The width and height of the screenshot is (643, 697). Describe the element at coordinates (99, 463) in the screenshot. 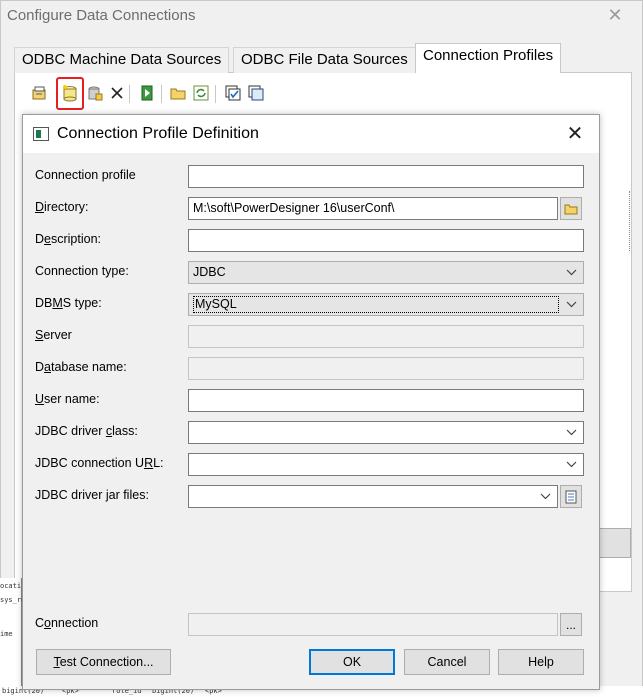

I see `jdbc-connection-url-label: JDBC connection URL:` at that location.